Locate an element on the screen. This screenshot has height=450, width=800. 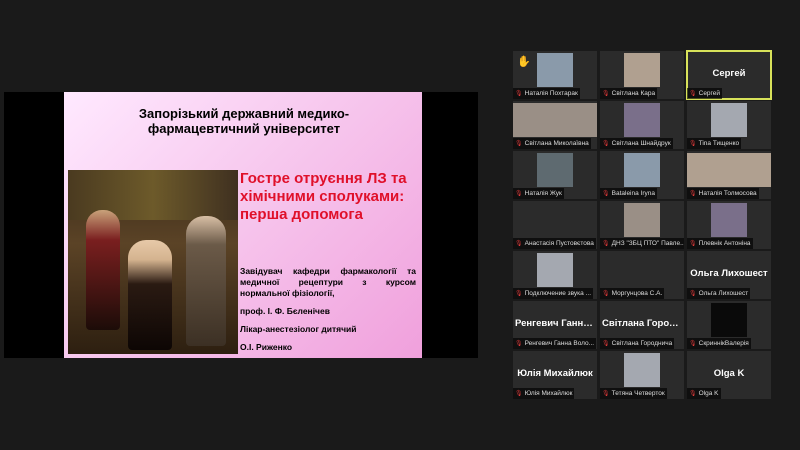
participant-tile: 🎙 Моргунцова С.А. is located at coordinates (642, 275).